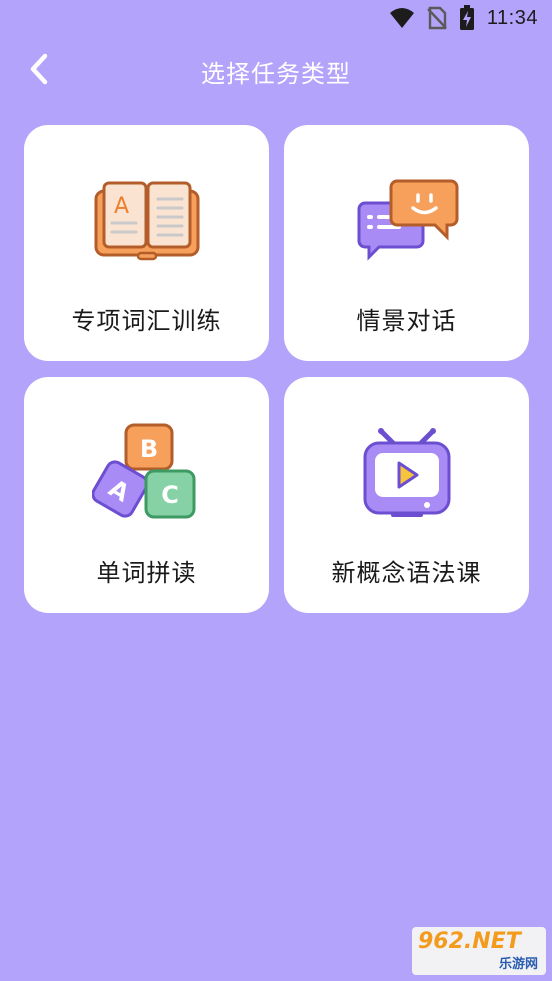  What do you see at coordinates (466, 17) in the screenshot?
I see `battery-charging-icon` at bounding box center [466, 17].